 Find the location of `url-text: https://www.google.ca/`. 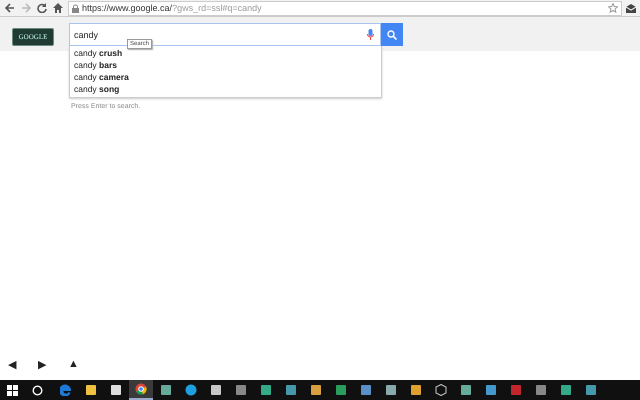

url-text: https://www.google.ca/ is located at coordinates (127, 8).